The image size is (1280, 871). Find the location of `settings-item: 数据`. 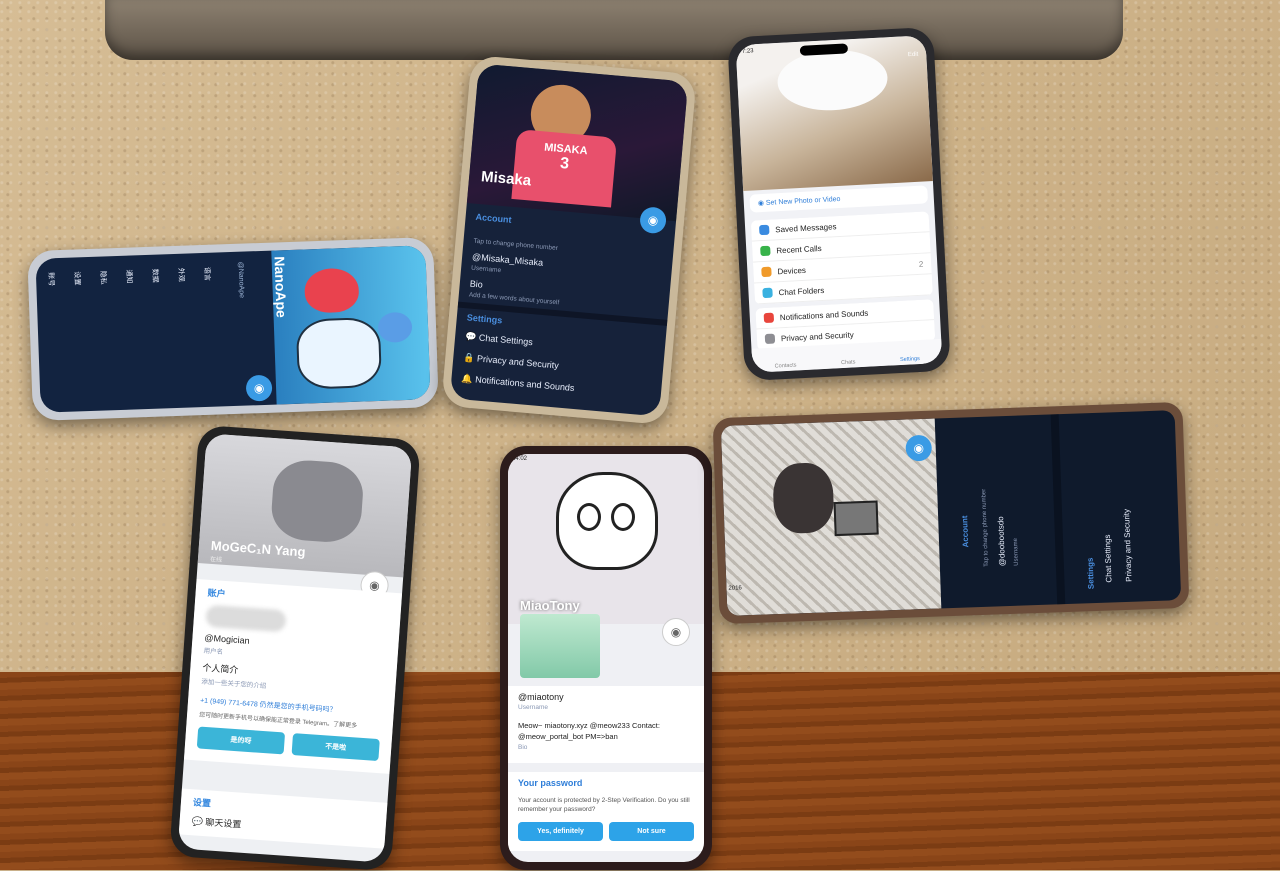

settings-item: 数据 is located at coordinates (155, 276).